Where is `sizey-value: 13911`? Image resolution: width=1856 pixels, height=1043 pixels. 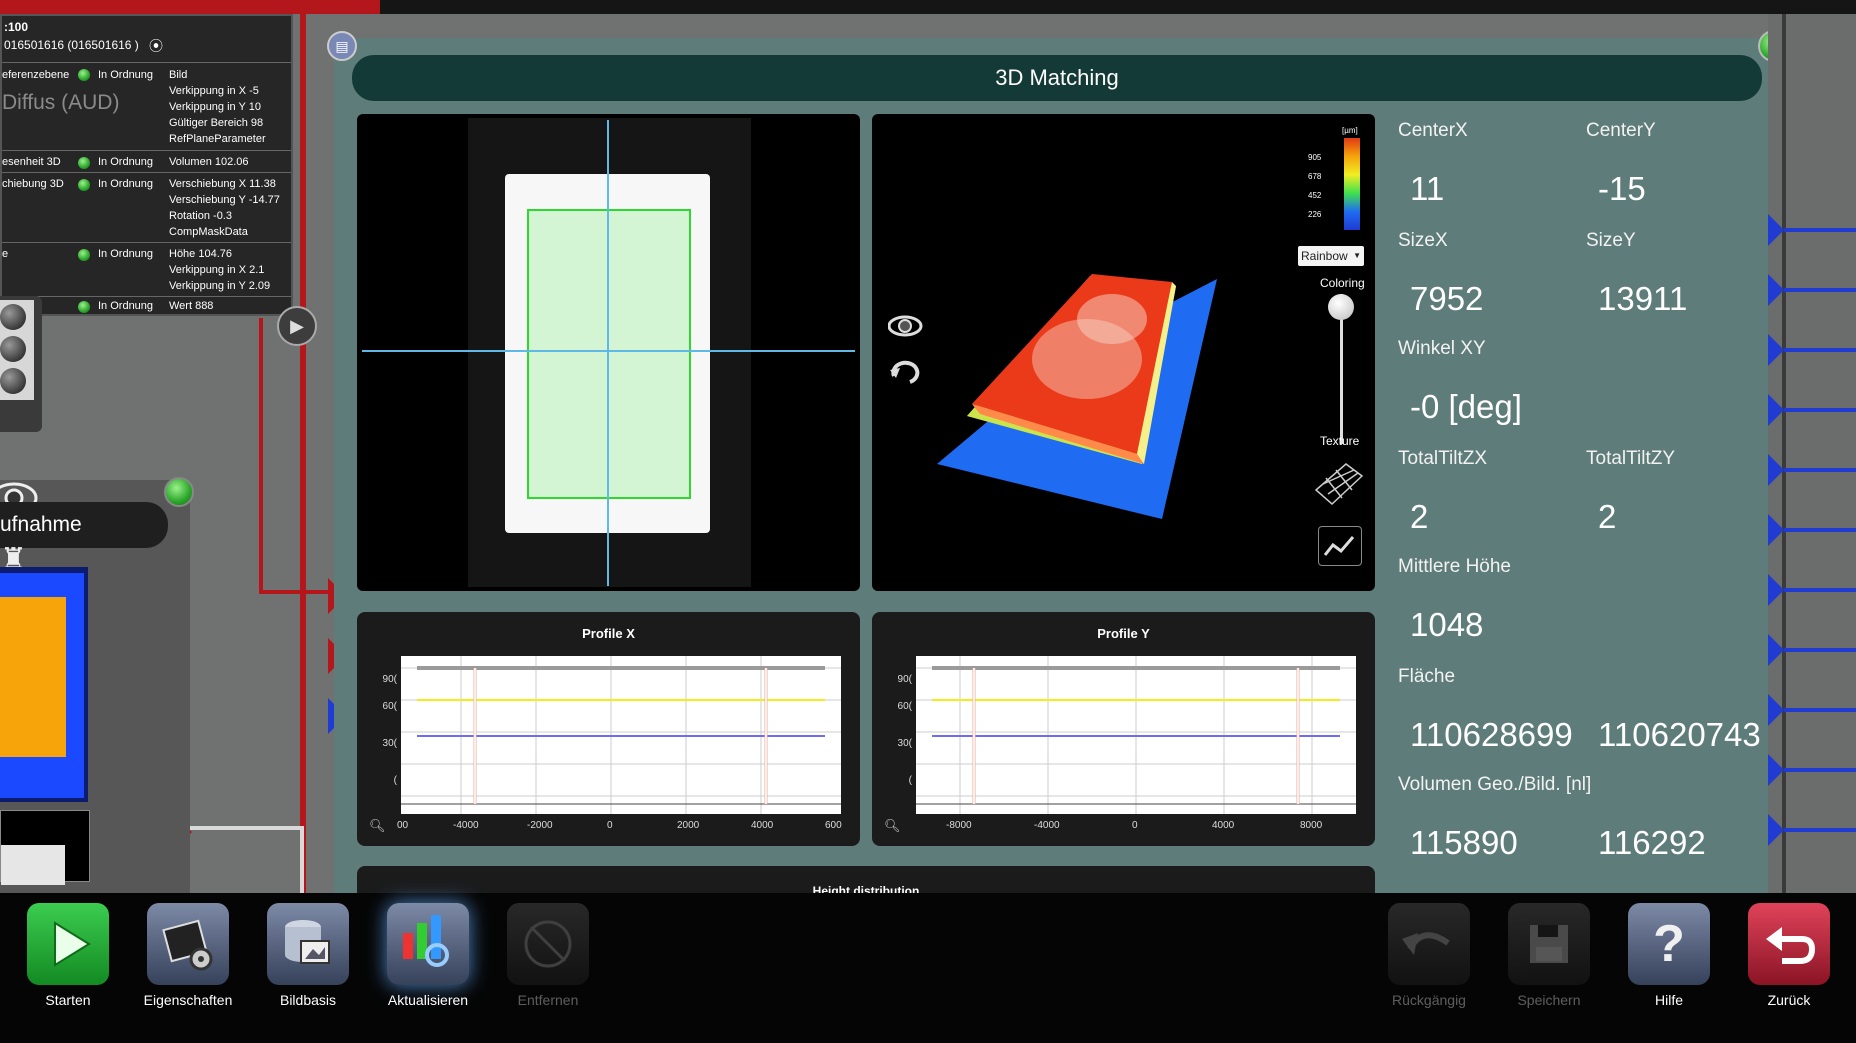 sizey-value: 13911 is located at coordinates (1643, 298).